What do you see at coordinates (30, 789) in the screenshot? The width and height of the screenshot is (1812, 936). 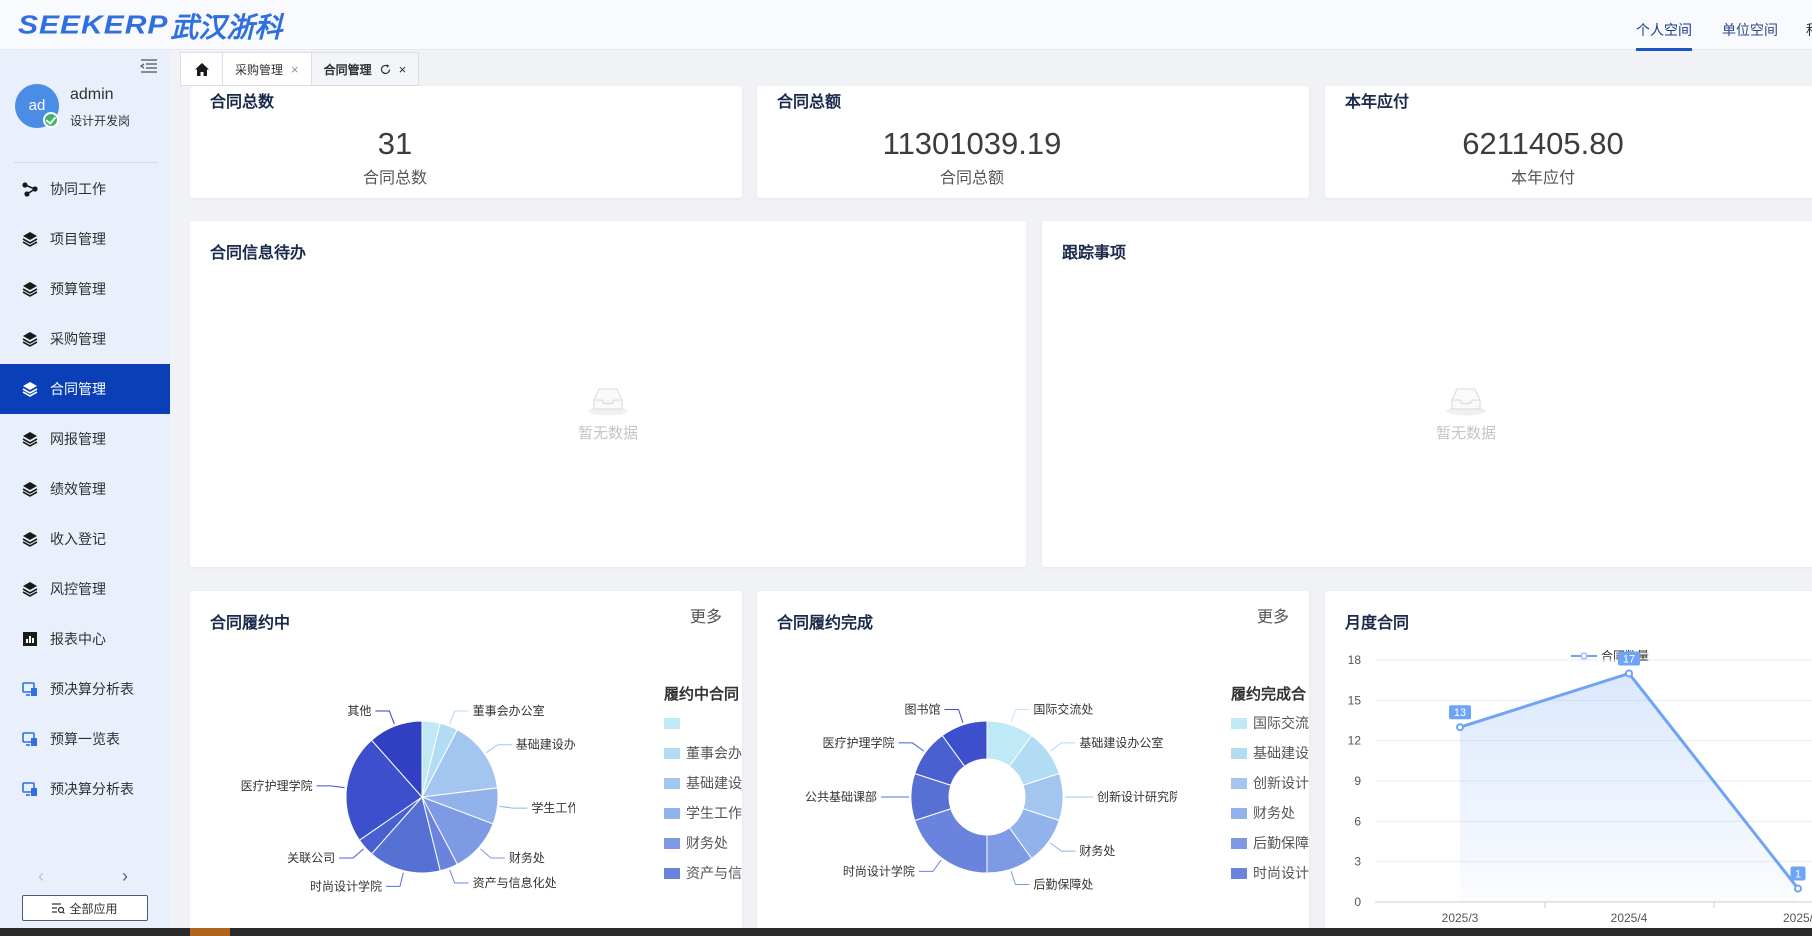 I see `monitor-icon` at bounding box center [30, 789].